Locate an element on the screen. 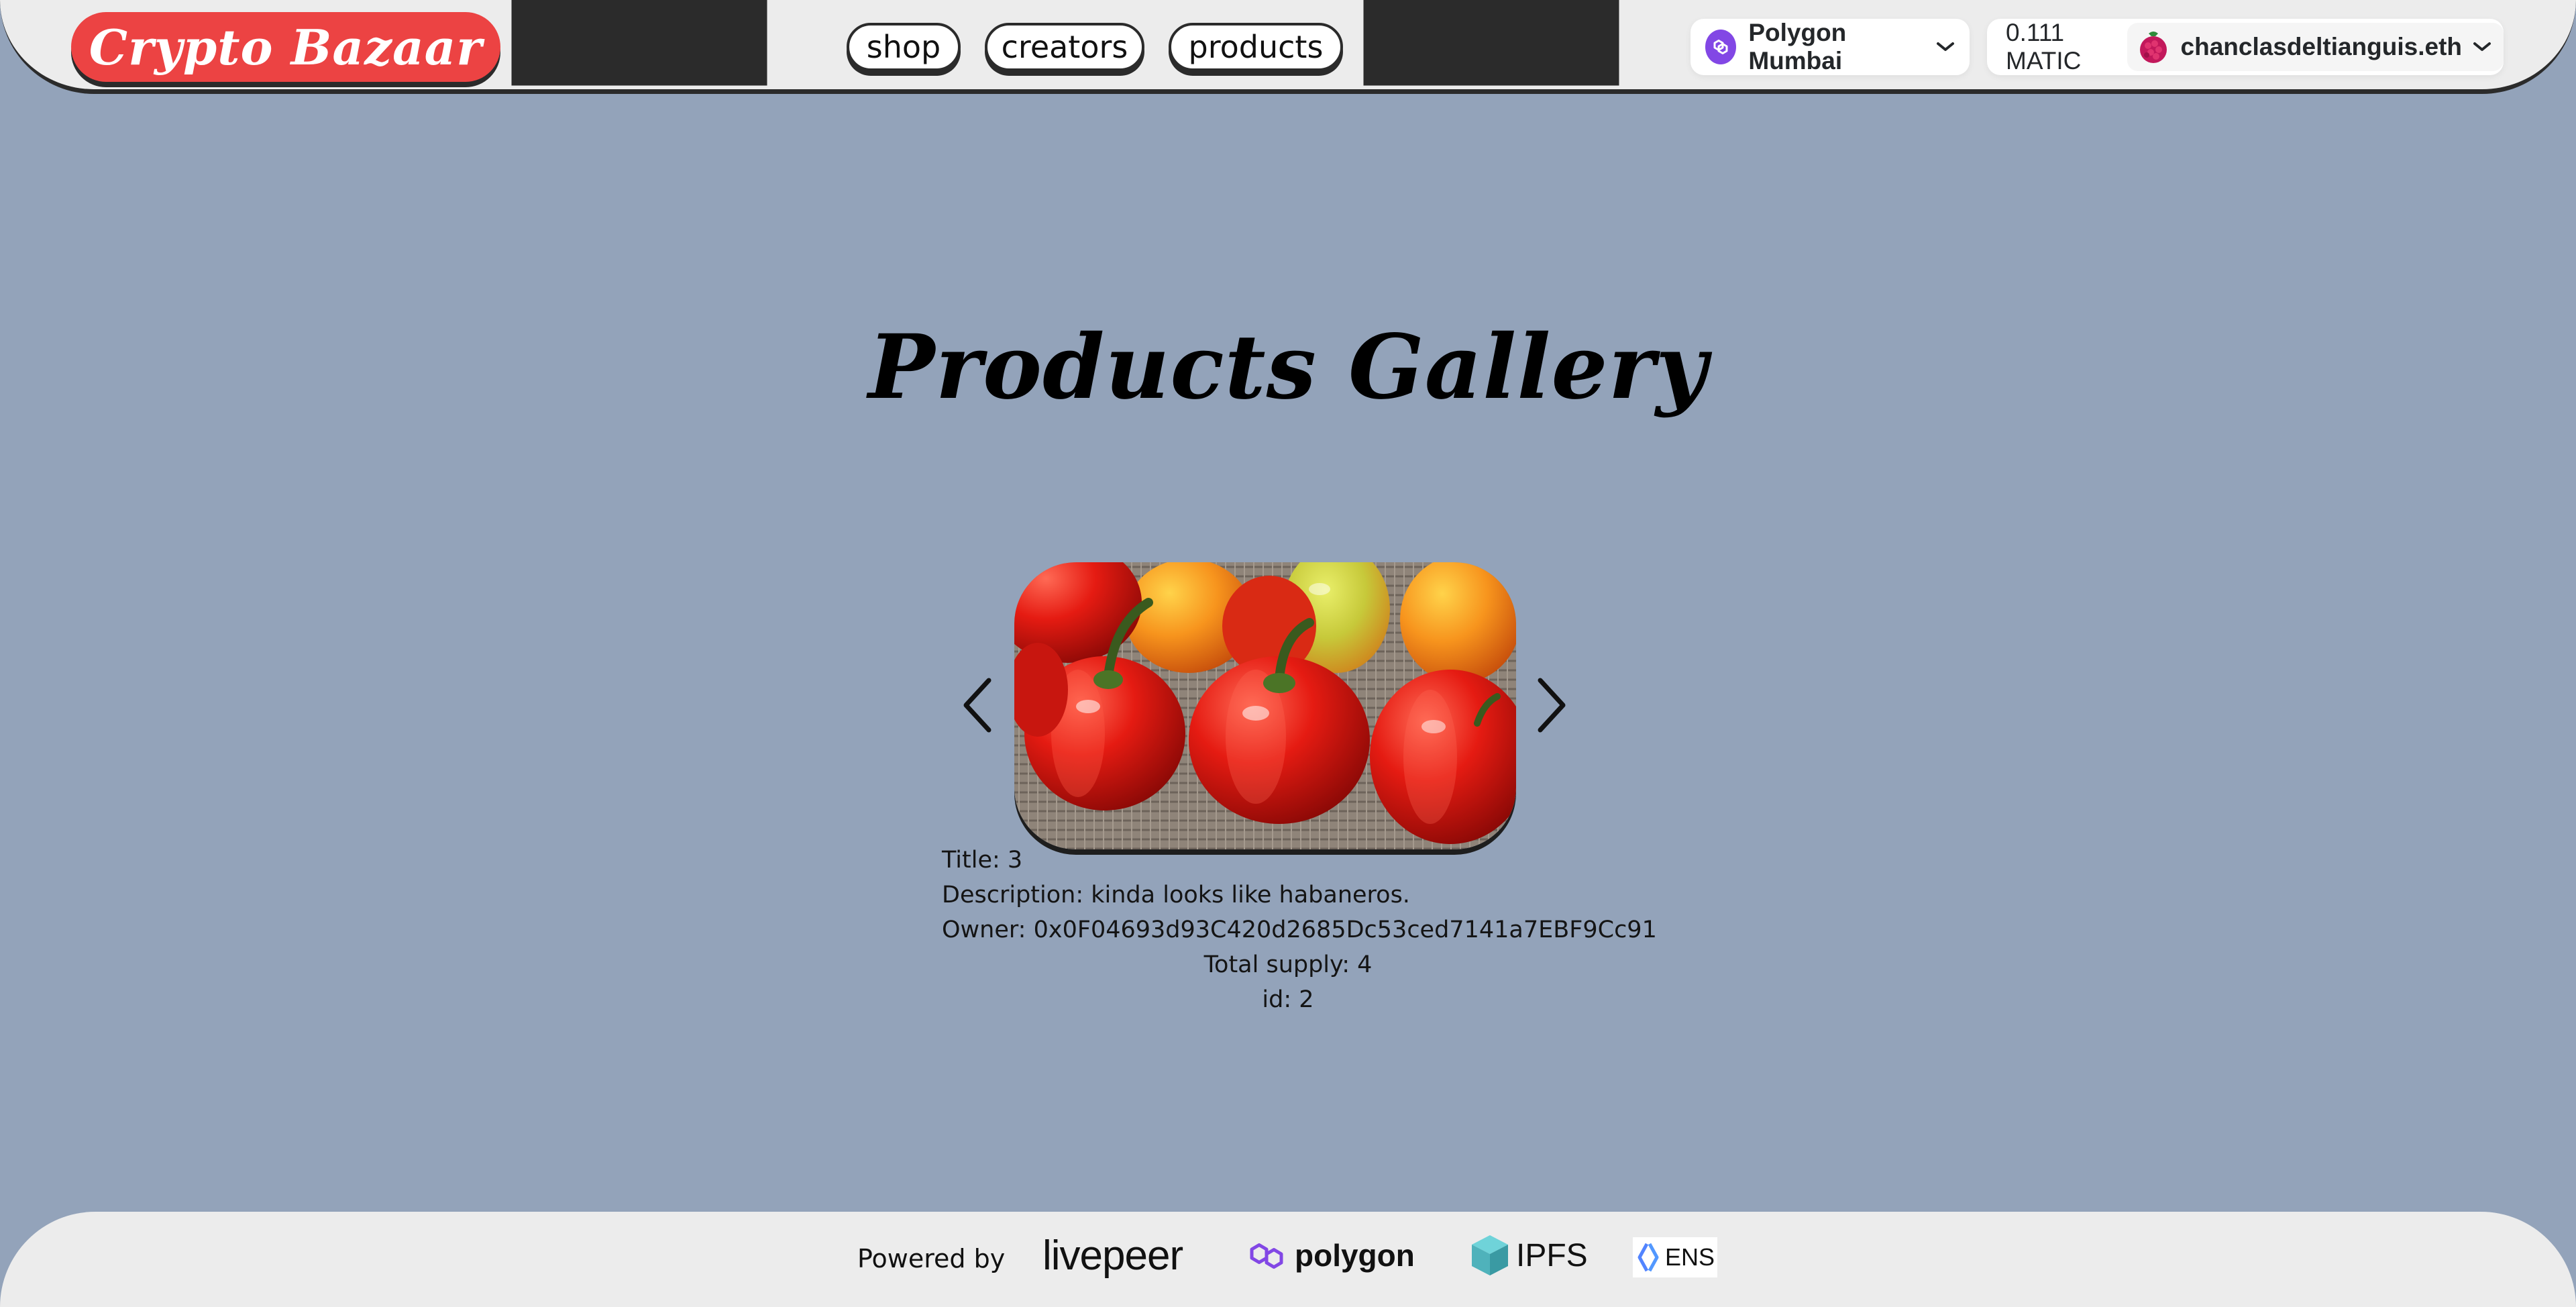 Image resolution: width=2576 pixels, height=1307 pixels. product-image is located at coordinates (1265, 705).